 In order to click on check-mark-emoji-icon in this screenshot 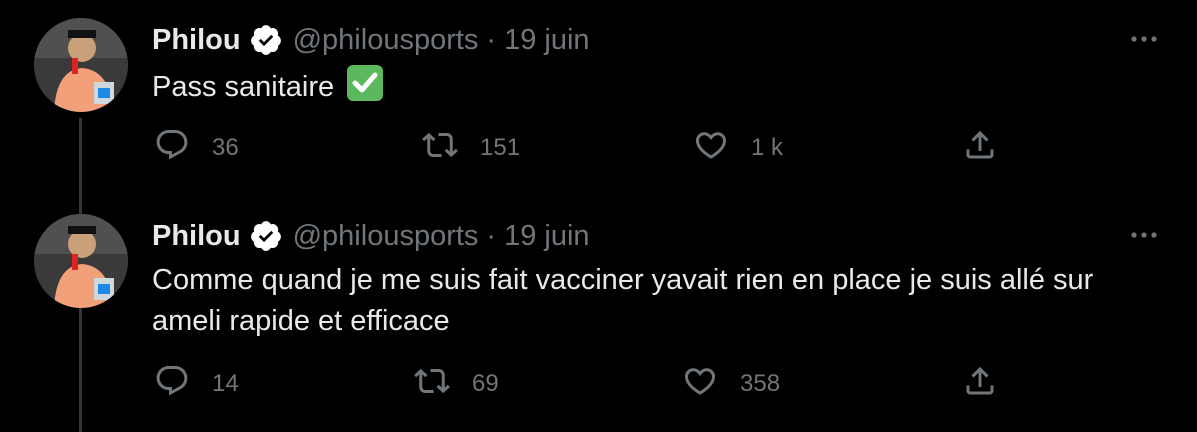, I will do `click(365, 83)`.